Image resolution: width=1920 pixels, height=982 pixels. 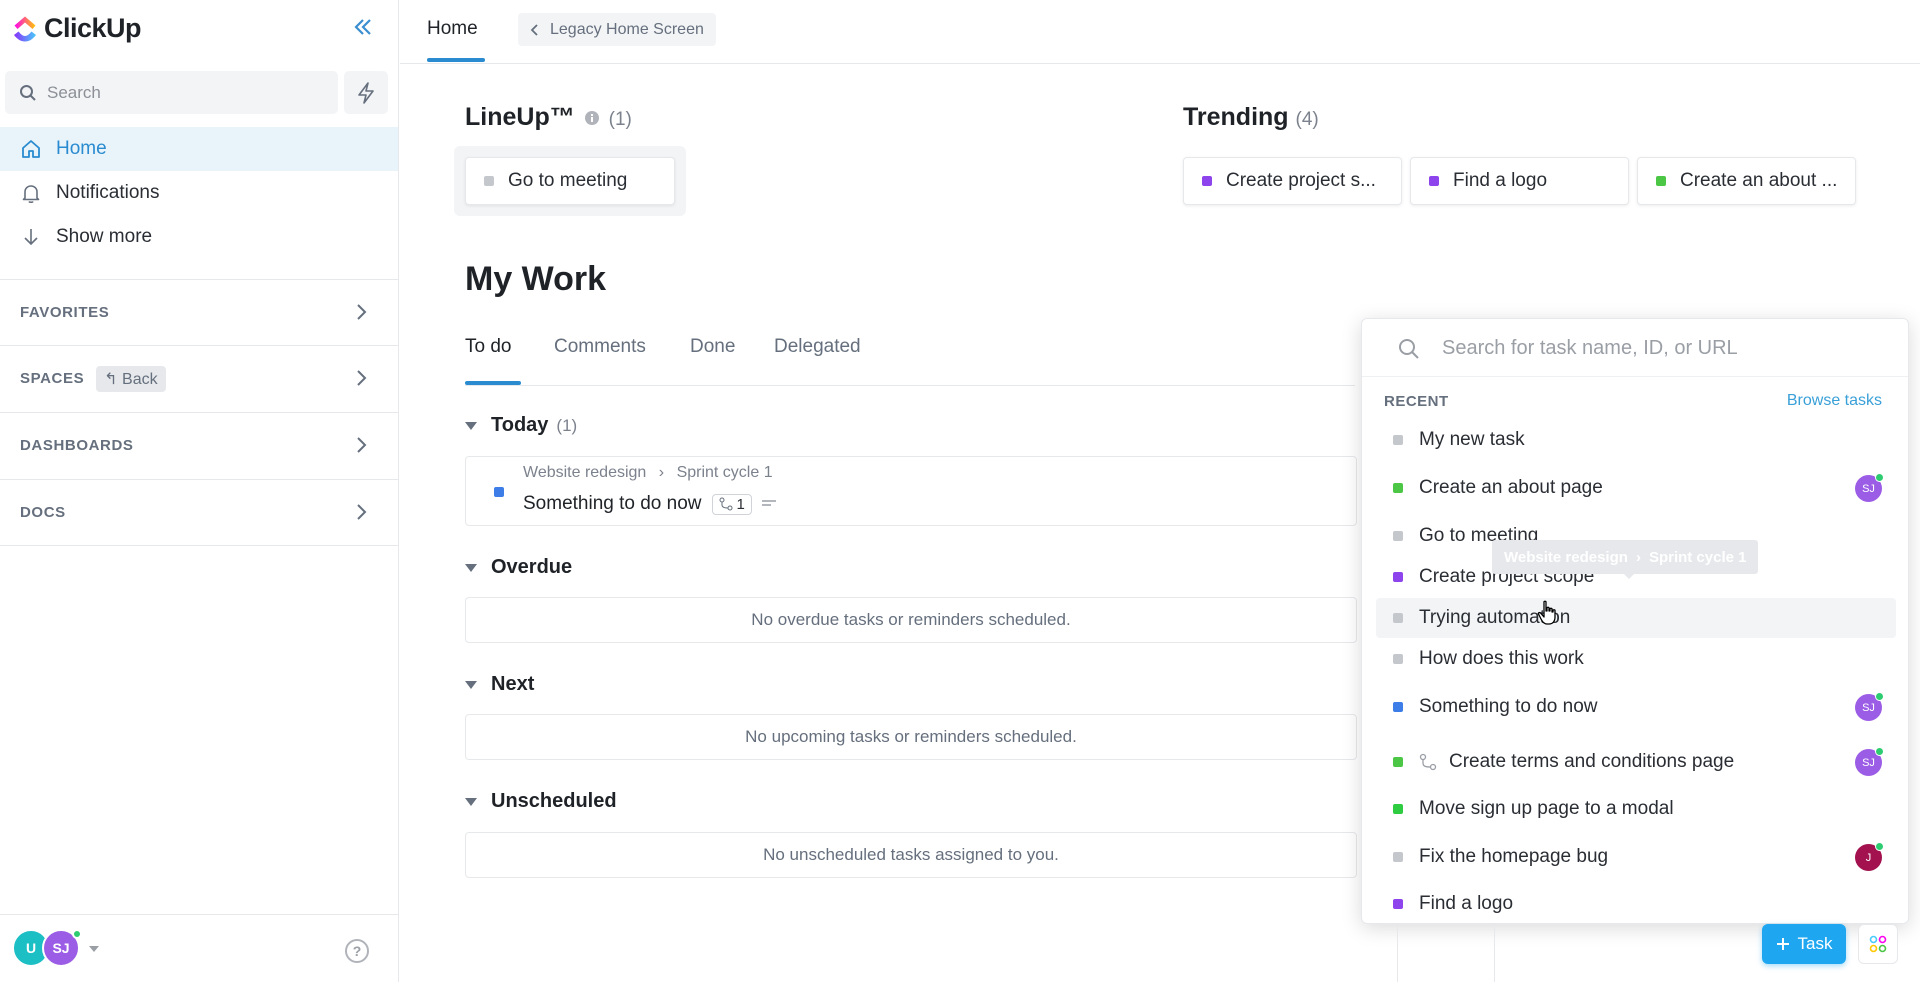 What do you see at coordinates (612, 503) in the screenshot?
I see `task-title: Something to do now` at bounding box center [612, 503].